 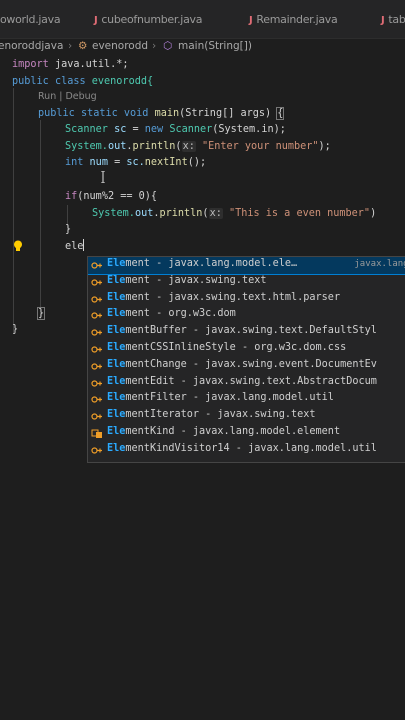 I want to click on suggestion-detail: javax.lang., so click(x=379, y=264).